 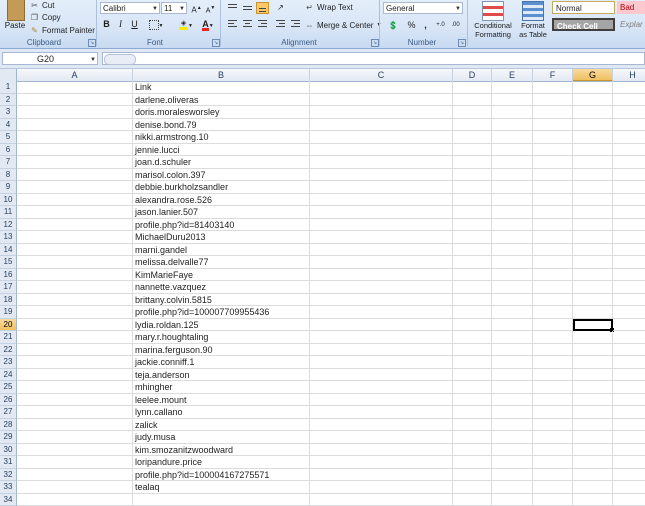 I want to click on italic-button: I, so click(x=120, y=24).